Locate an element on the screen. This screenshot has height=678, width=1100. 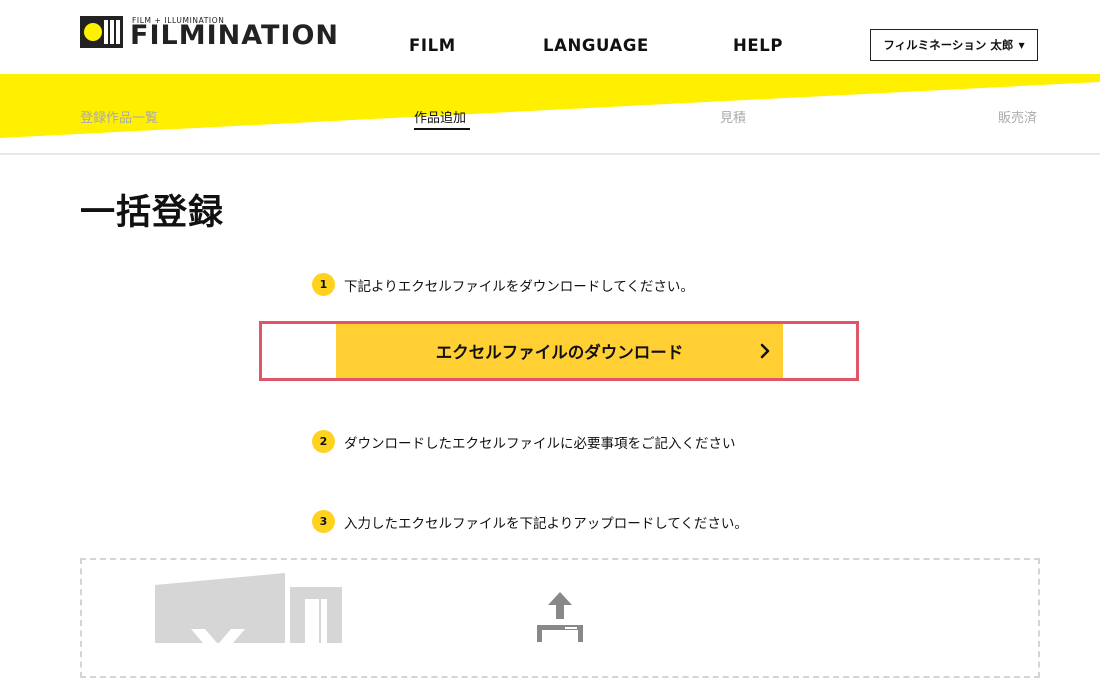
nav-language: LANGUAGE is located at coordinates (596, 45).